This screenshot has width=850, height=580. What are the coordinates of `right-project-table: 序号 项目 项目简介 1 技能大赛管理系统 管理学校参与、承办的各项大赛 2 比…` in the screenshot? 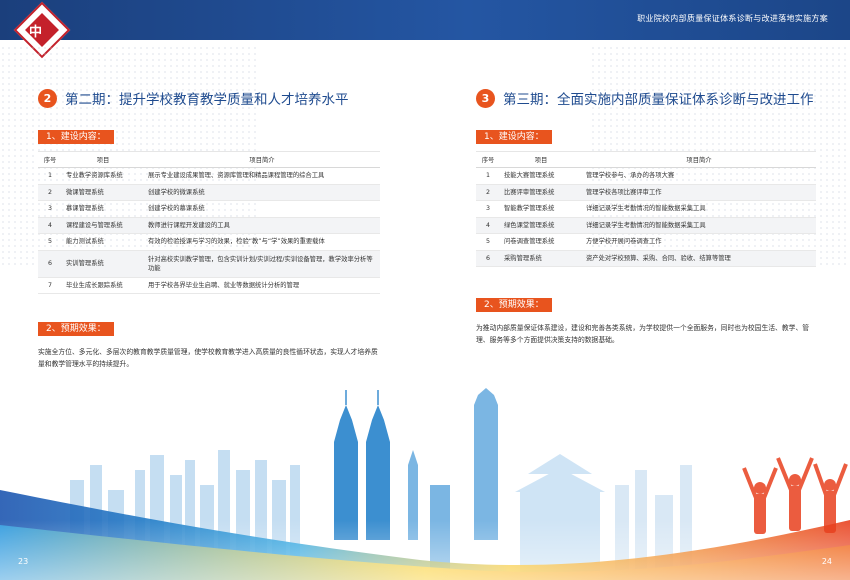 It's located at (646, 209).